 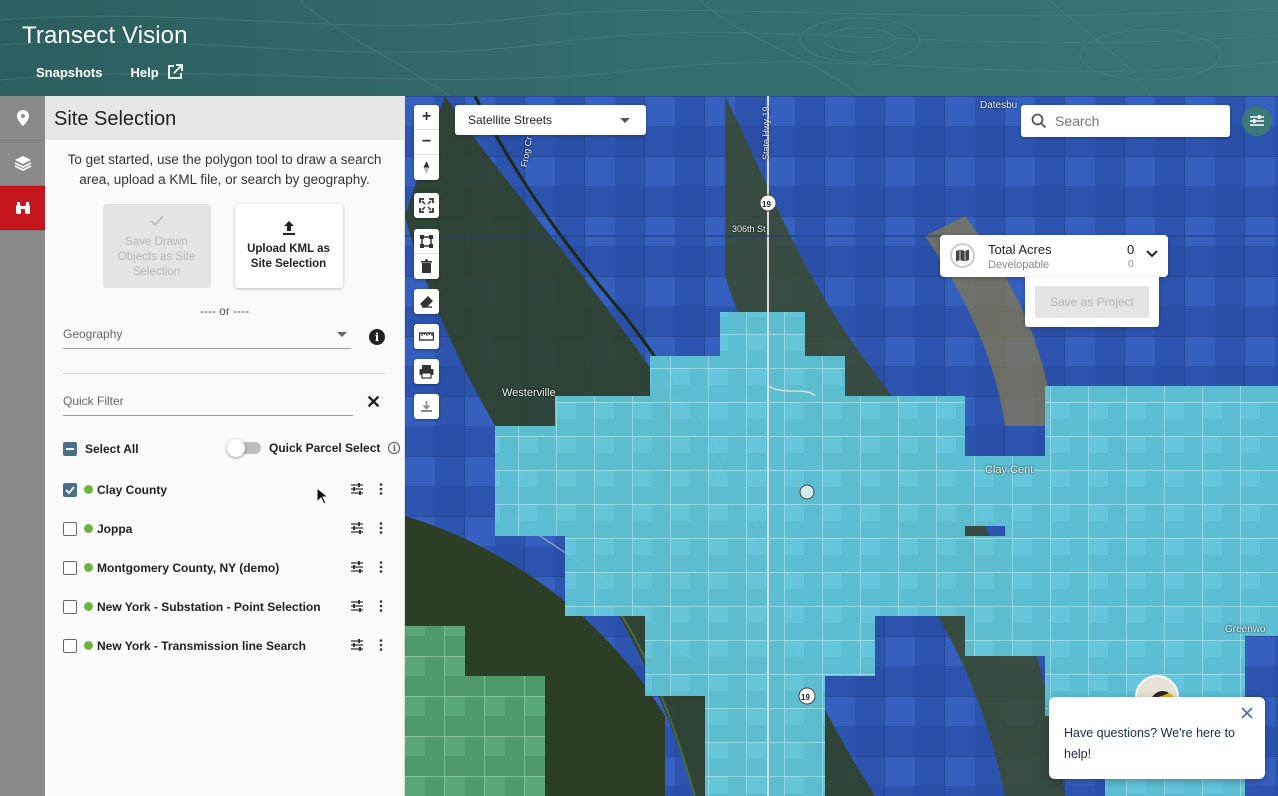 I want to click on nav-snapshots: Snapshots, so click(x=69, y=72).